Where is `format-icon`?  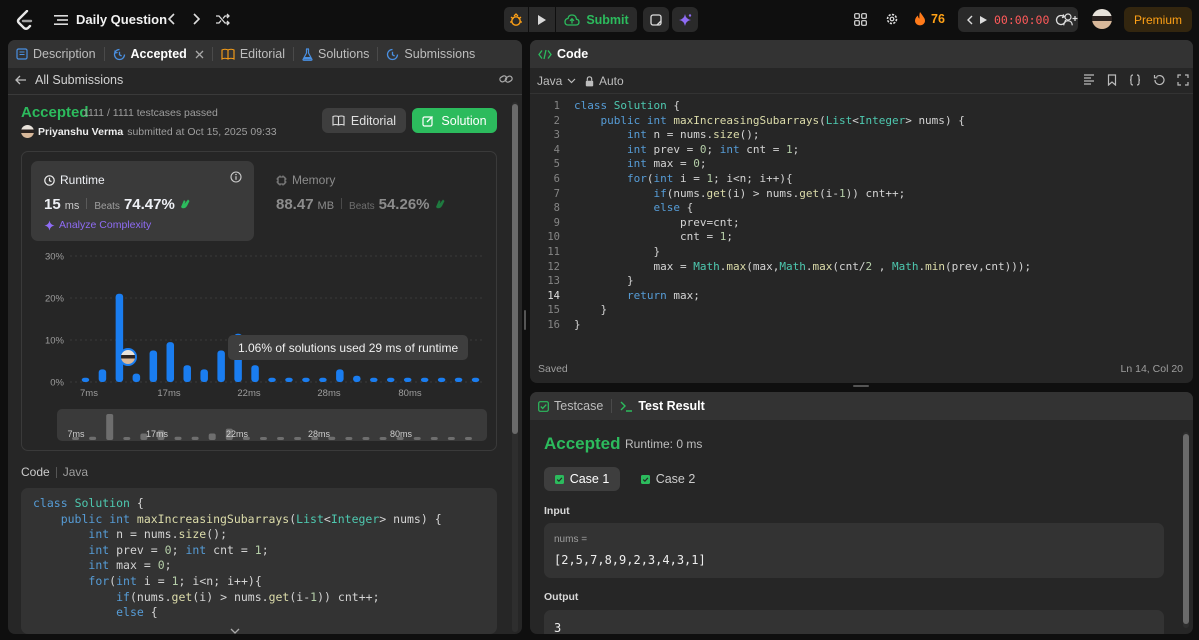
format-icon is located at coordinates (1089, 80).